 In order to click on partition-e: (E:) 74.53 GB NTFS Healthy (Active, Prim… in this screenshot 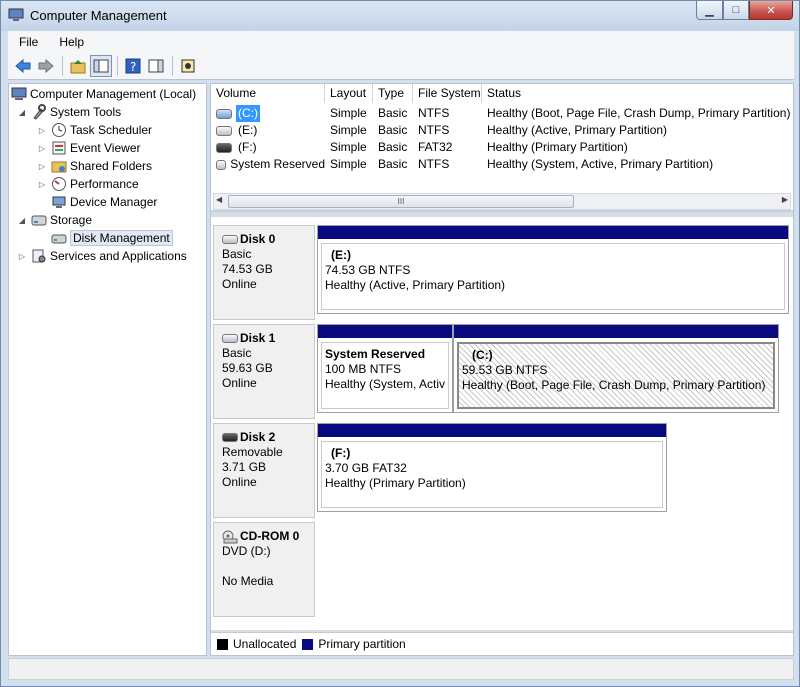, I will do `click(553, 269)`.